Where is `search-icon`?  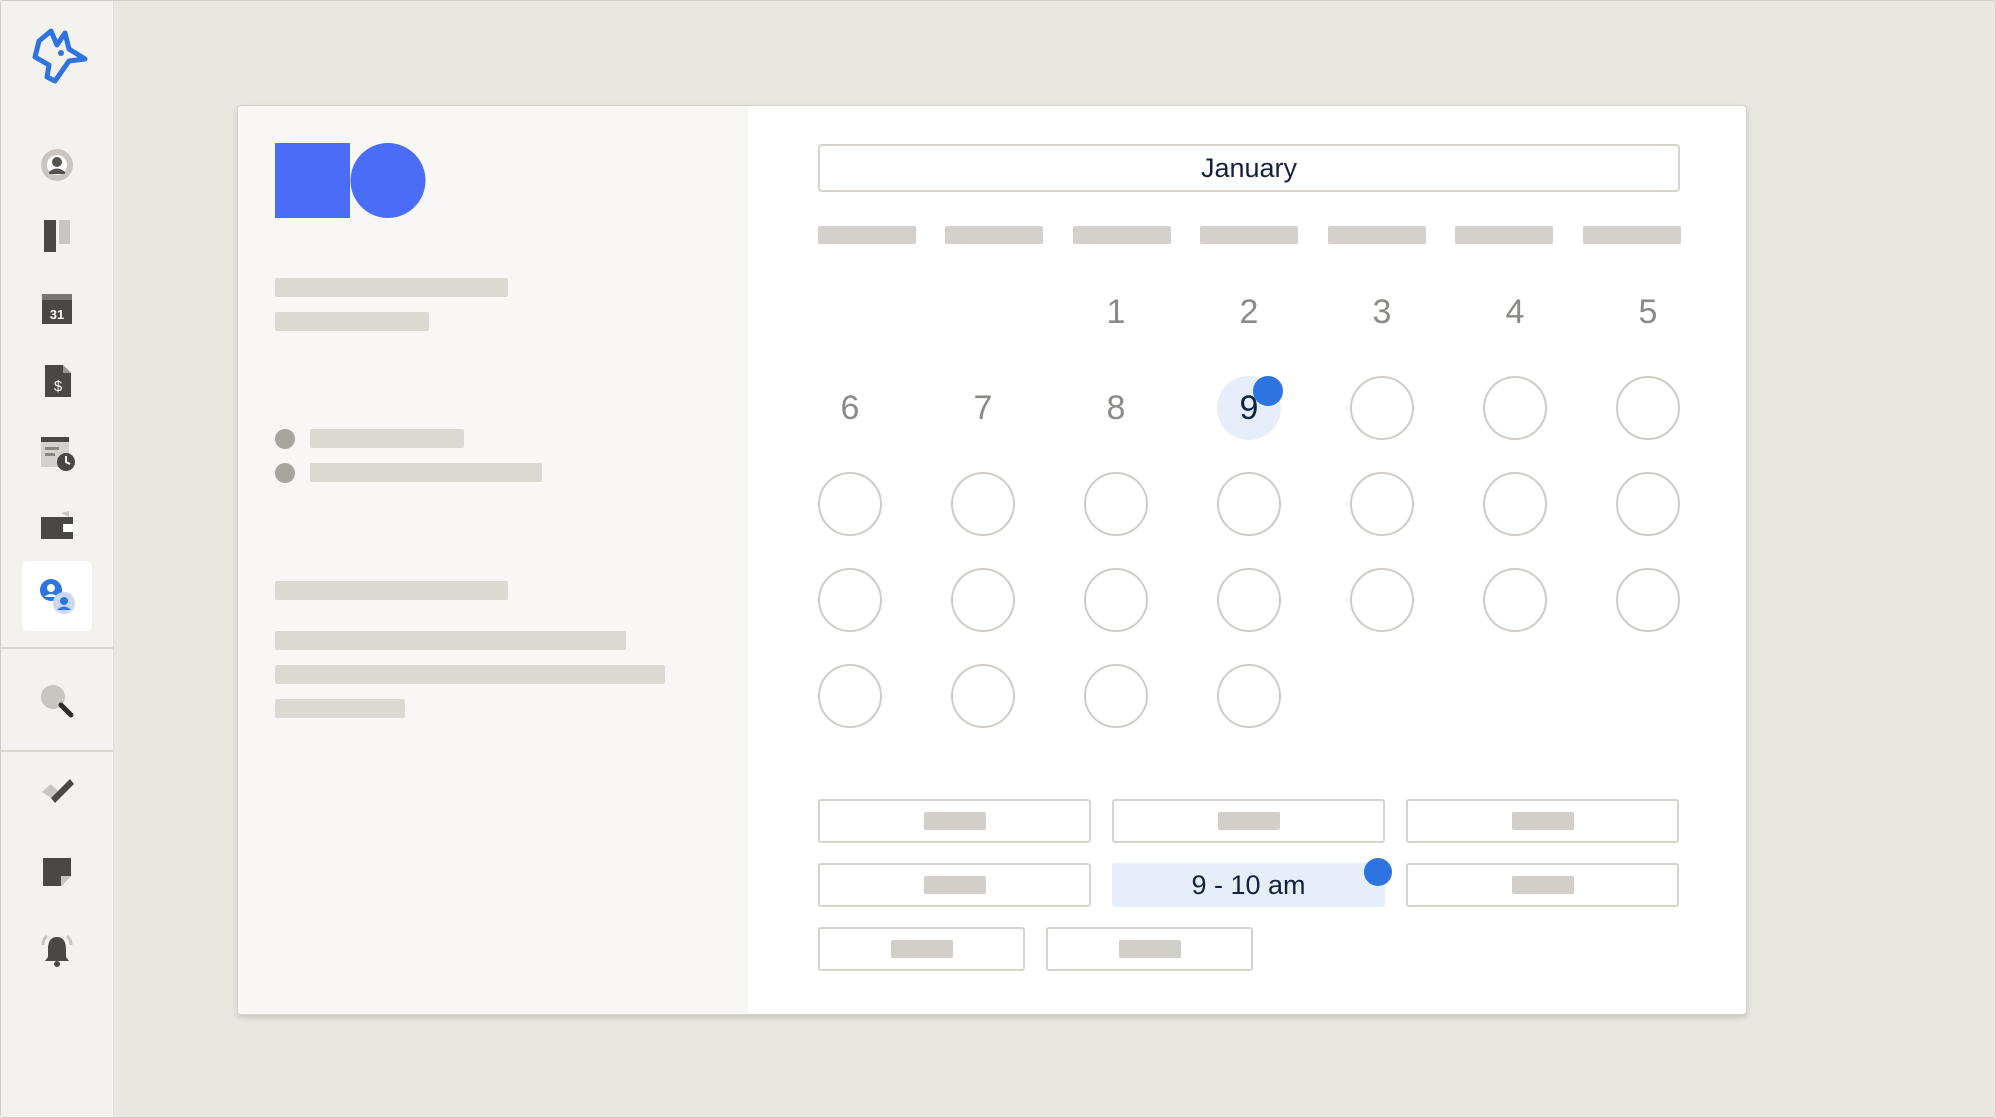 search-icon is located at coordinates (57, 701).